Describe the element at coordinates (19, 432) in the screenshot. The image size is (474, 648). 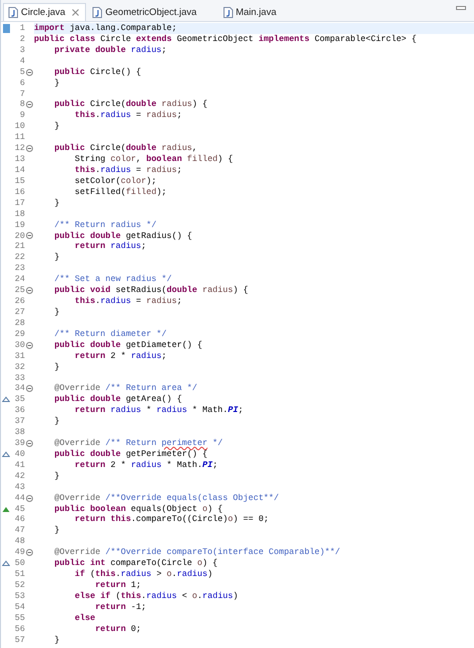
I see `line-number: 38` at that location.